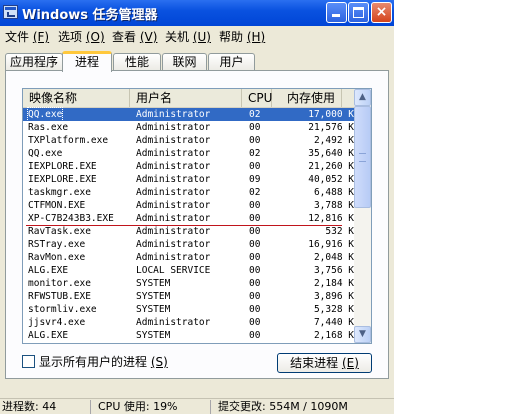  What do you see at coordinates (188, 218) in the screenshot?
I see `table-row: XP-C7B243B3.EXE Administrator 00 12,816 K` at bounding box center [188, 218].